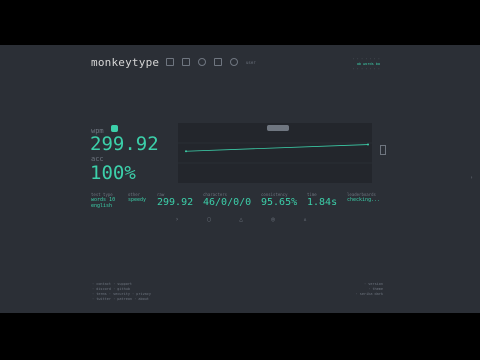 The height and width of the screenshot is (360, 480). Describe the element at coordinates (369, 294) in the screenshot. I see `theme-name: · serika dark` at that location.